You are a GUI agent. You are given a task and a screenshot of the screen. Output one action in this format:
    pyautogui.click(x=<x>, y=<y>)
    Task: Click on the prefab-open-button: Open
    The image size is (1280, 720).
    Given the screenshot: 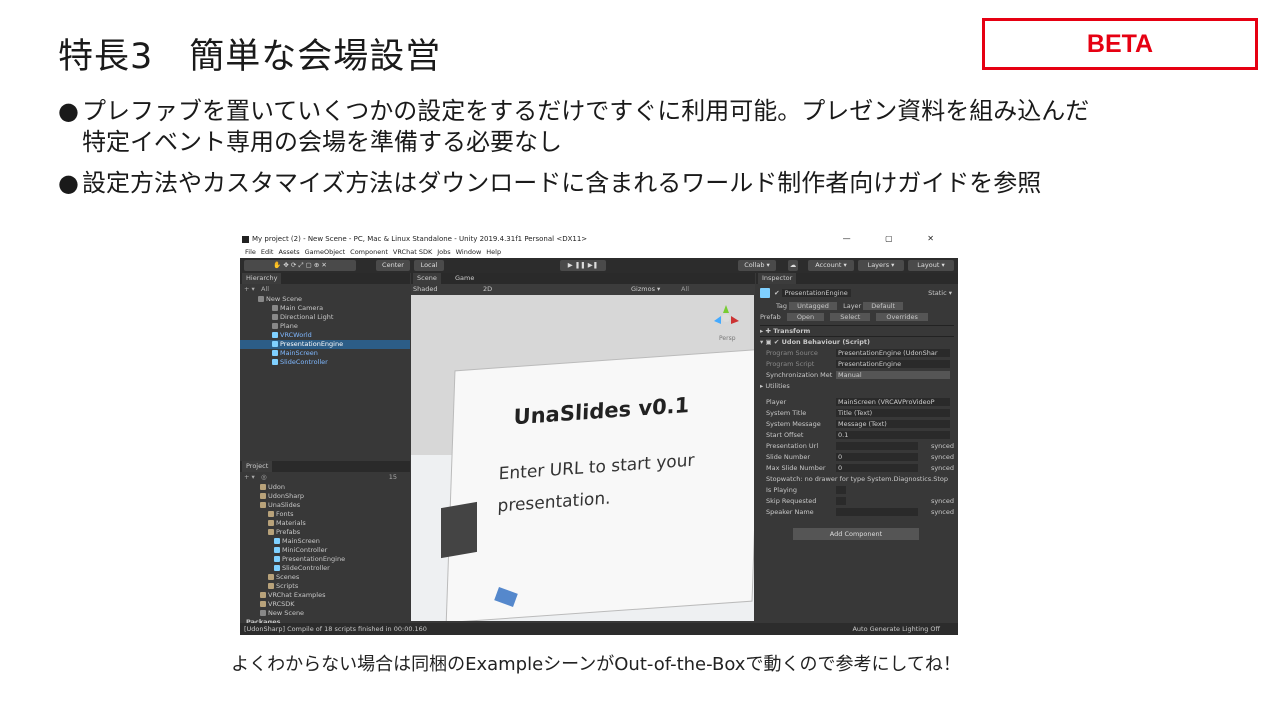 What is the action you would take?
    pyautogui.click(x=805, y=317)
    